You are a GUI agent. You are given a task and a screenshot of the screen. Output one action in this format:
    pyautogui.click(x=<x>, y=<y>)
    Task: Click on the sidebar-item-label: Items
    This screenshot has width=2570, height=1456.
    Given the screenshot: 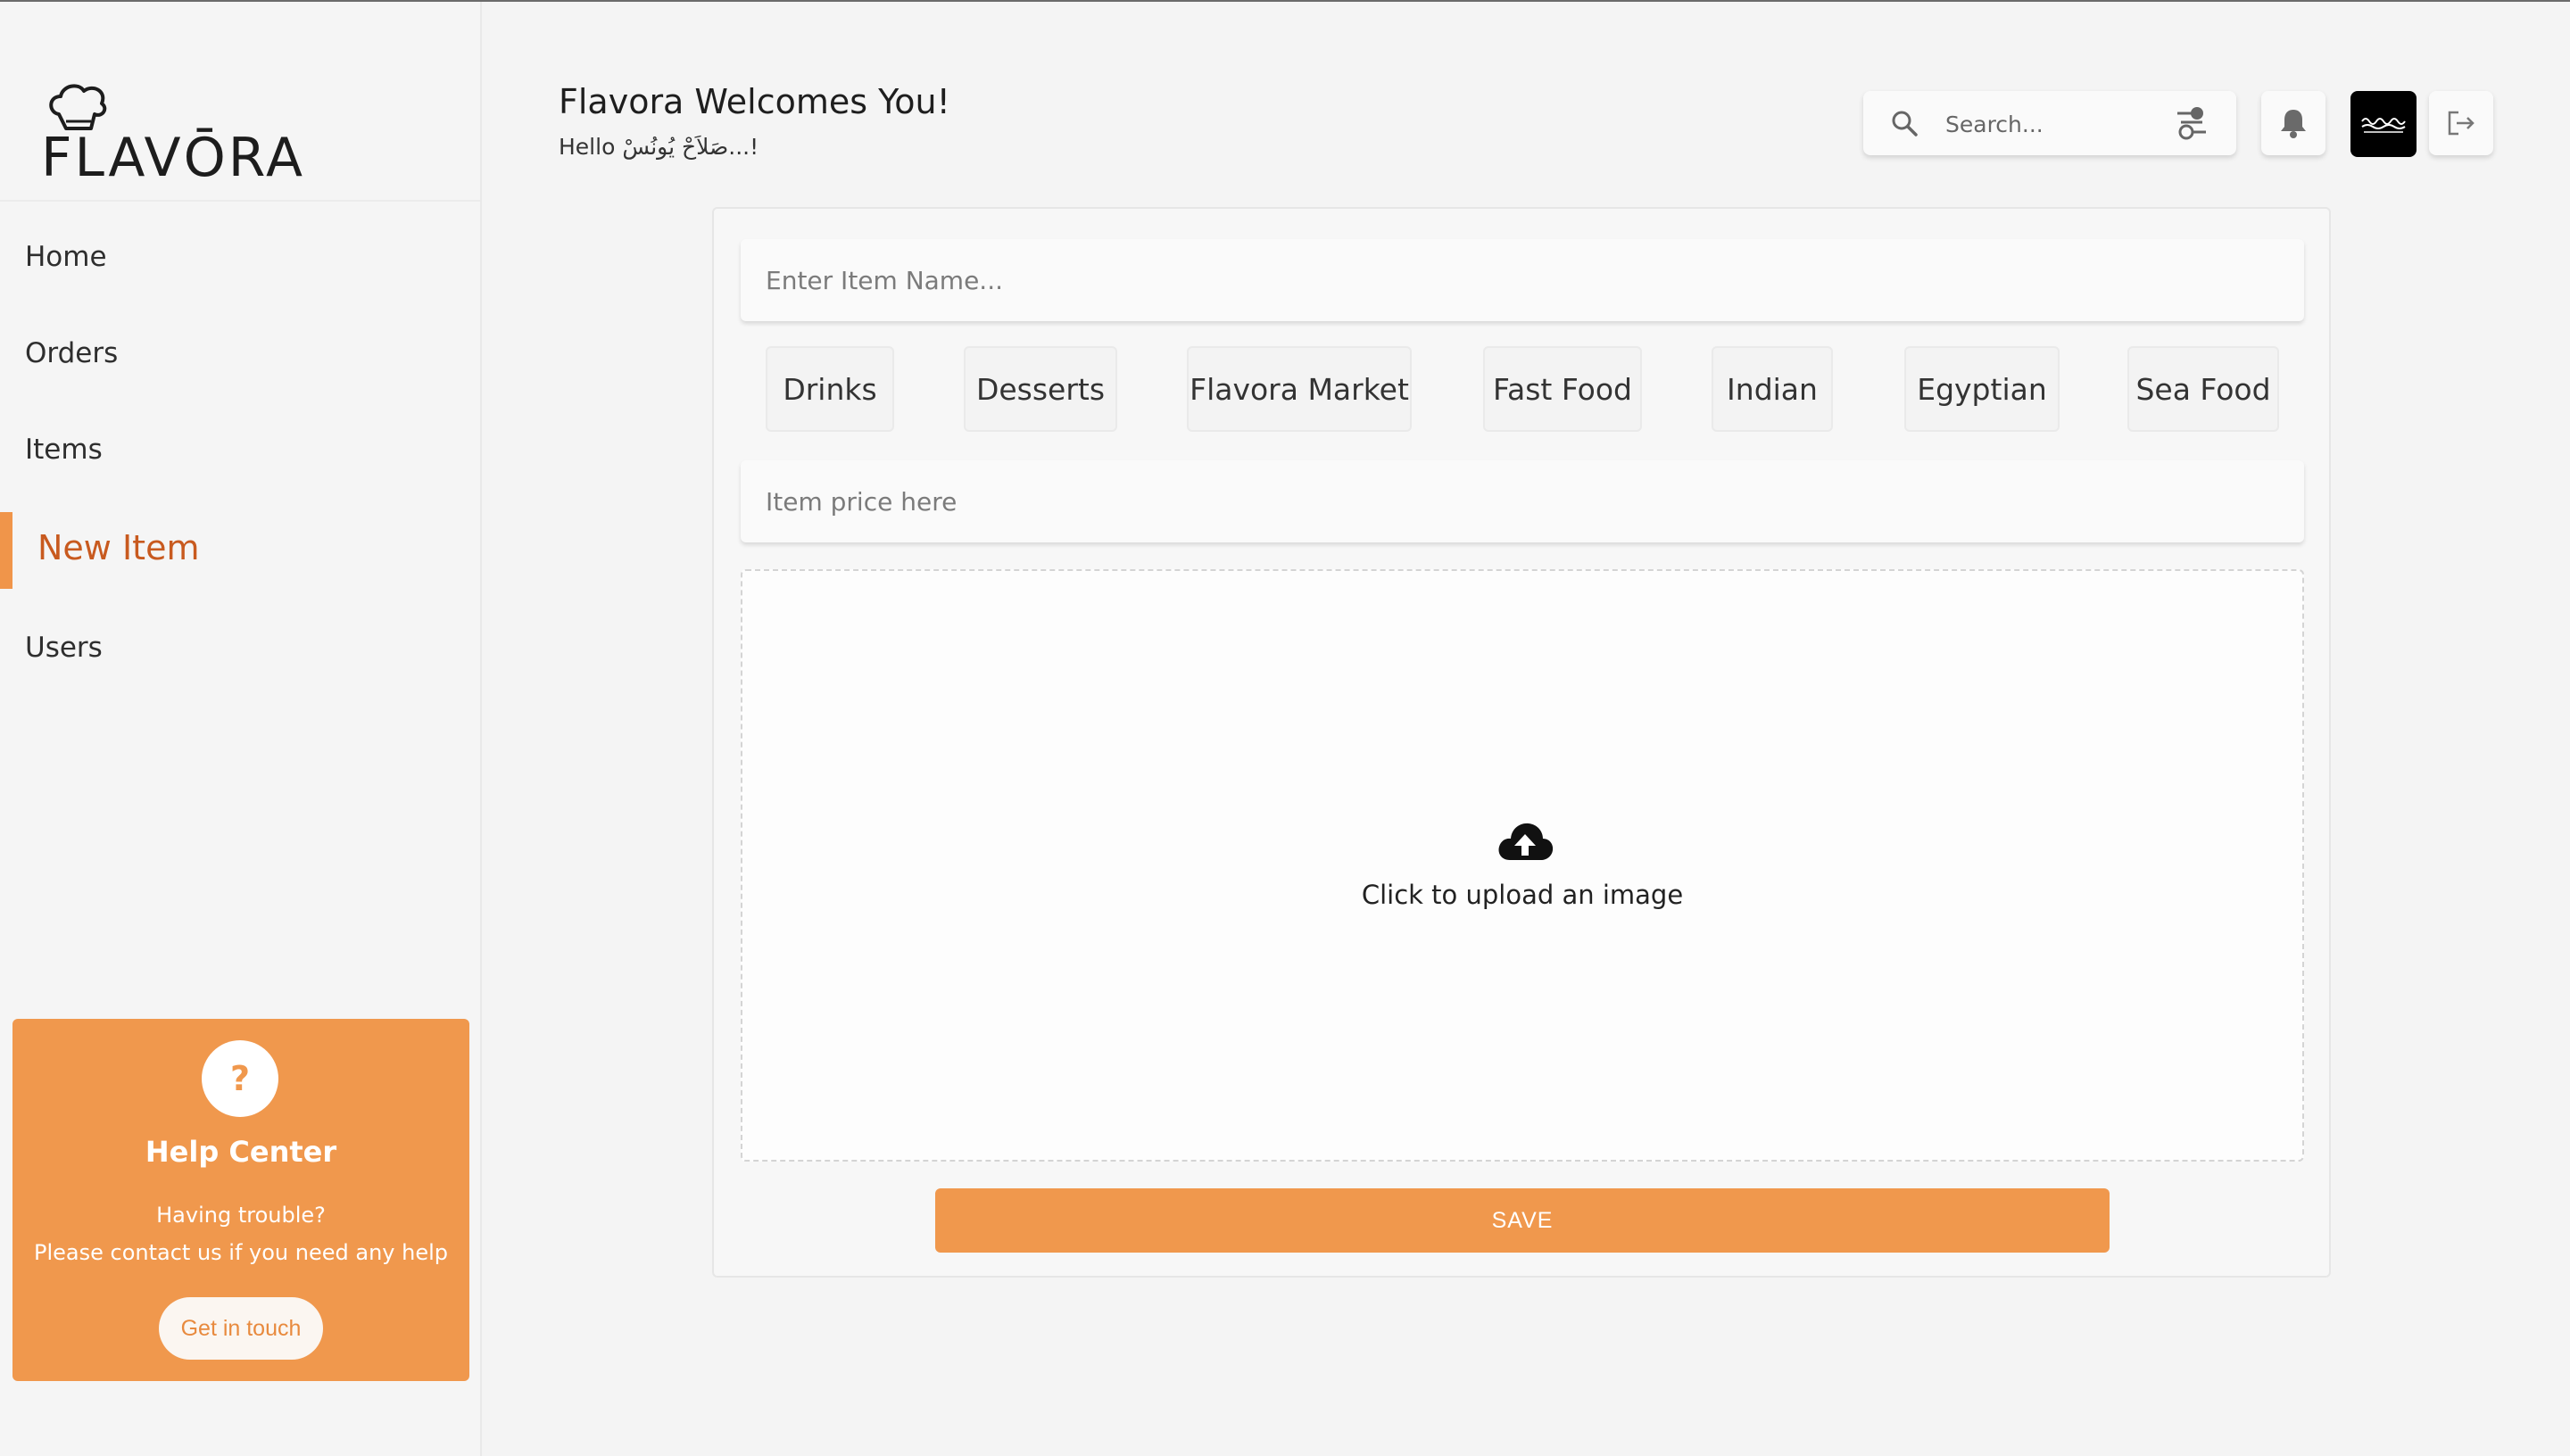 What is the action you would take?
    pyautogui.click(x=64, y=450)
    